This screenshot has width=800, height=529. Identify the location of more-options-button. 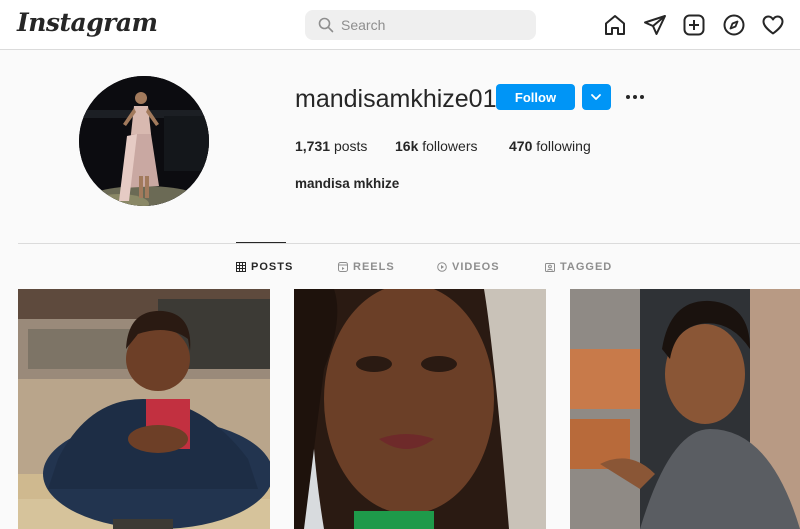
(635, 97).